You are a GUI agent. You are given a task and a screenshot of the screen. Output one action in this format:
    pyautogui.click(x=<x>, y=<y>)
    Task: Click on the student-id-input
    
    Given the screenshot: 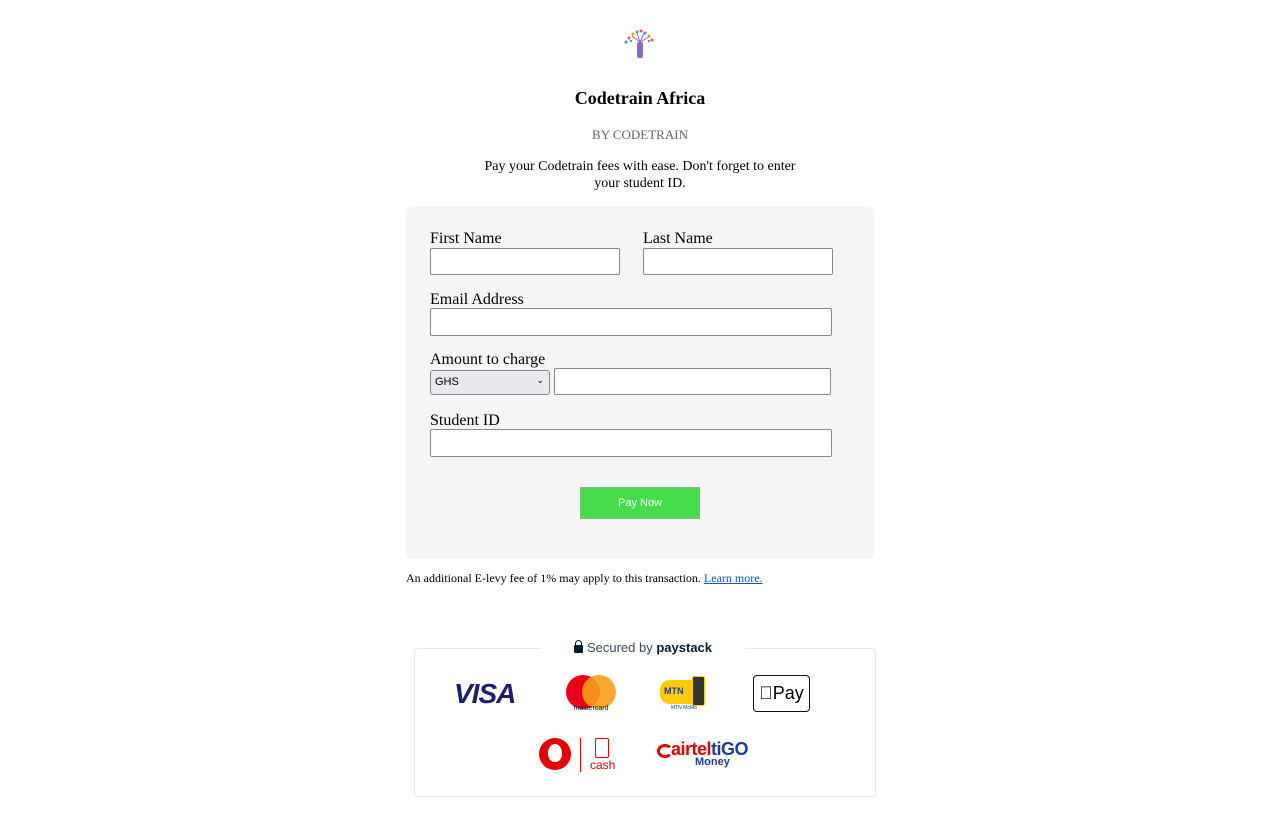 What is the action you would take?
    pyautogui.click(x=631, y=443)
    